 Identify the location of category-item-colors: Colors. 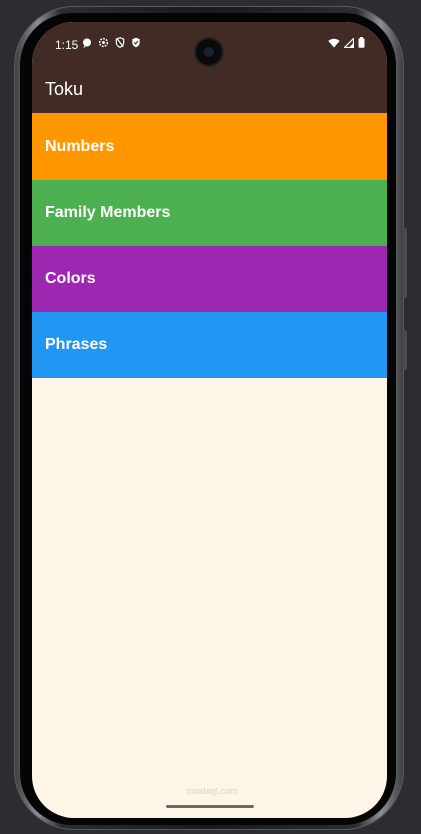
(209, 279).